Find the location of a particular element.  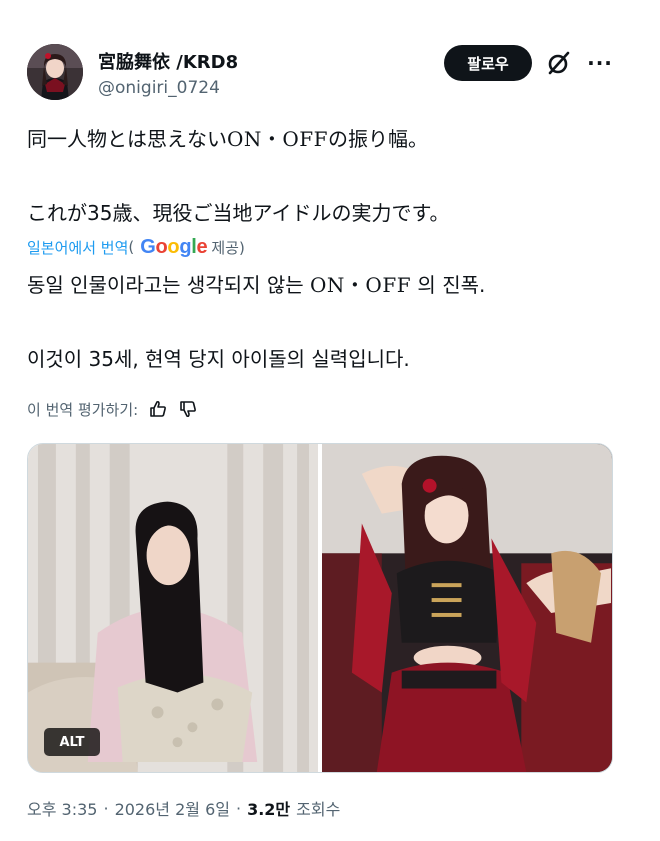

follow-button: 팔로우 is located at coordinates (488, 63).